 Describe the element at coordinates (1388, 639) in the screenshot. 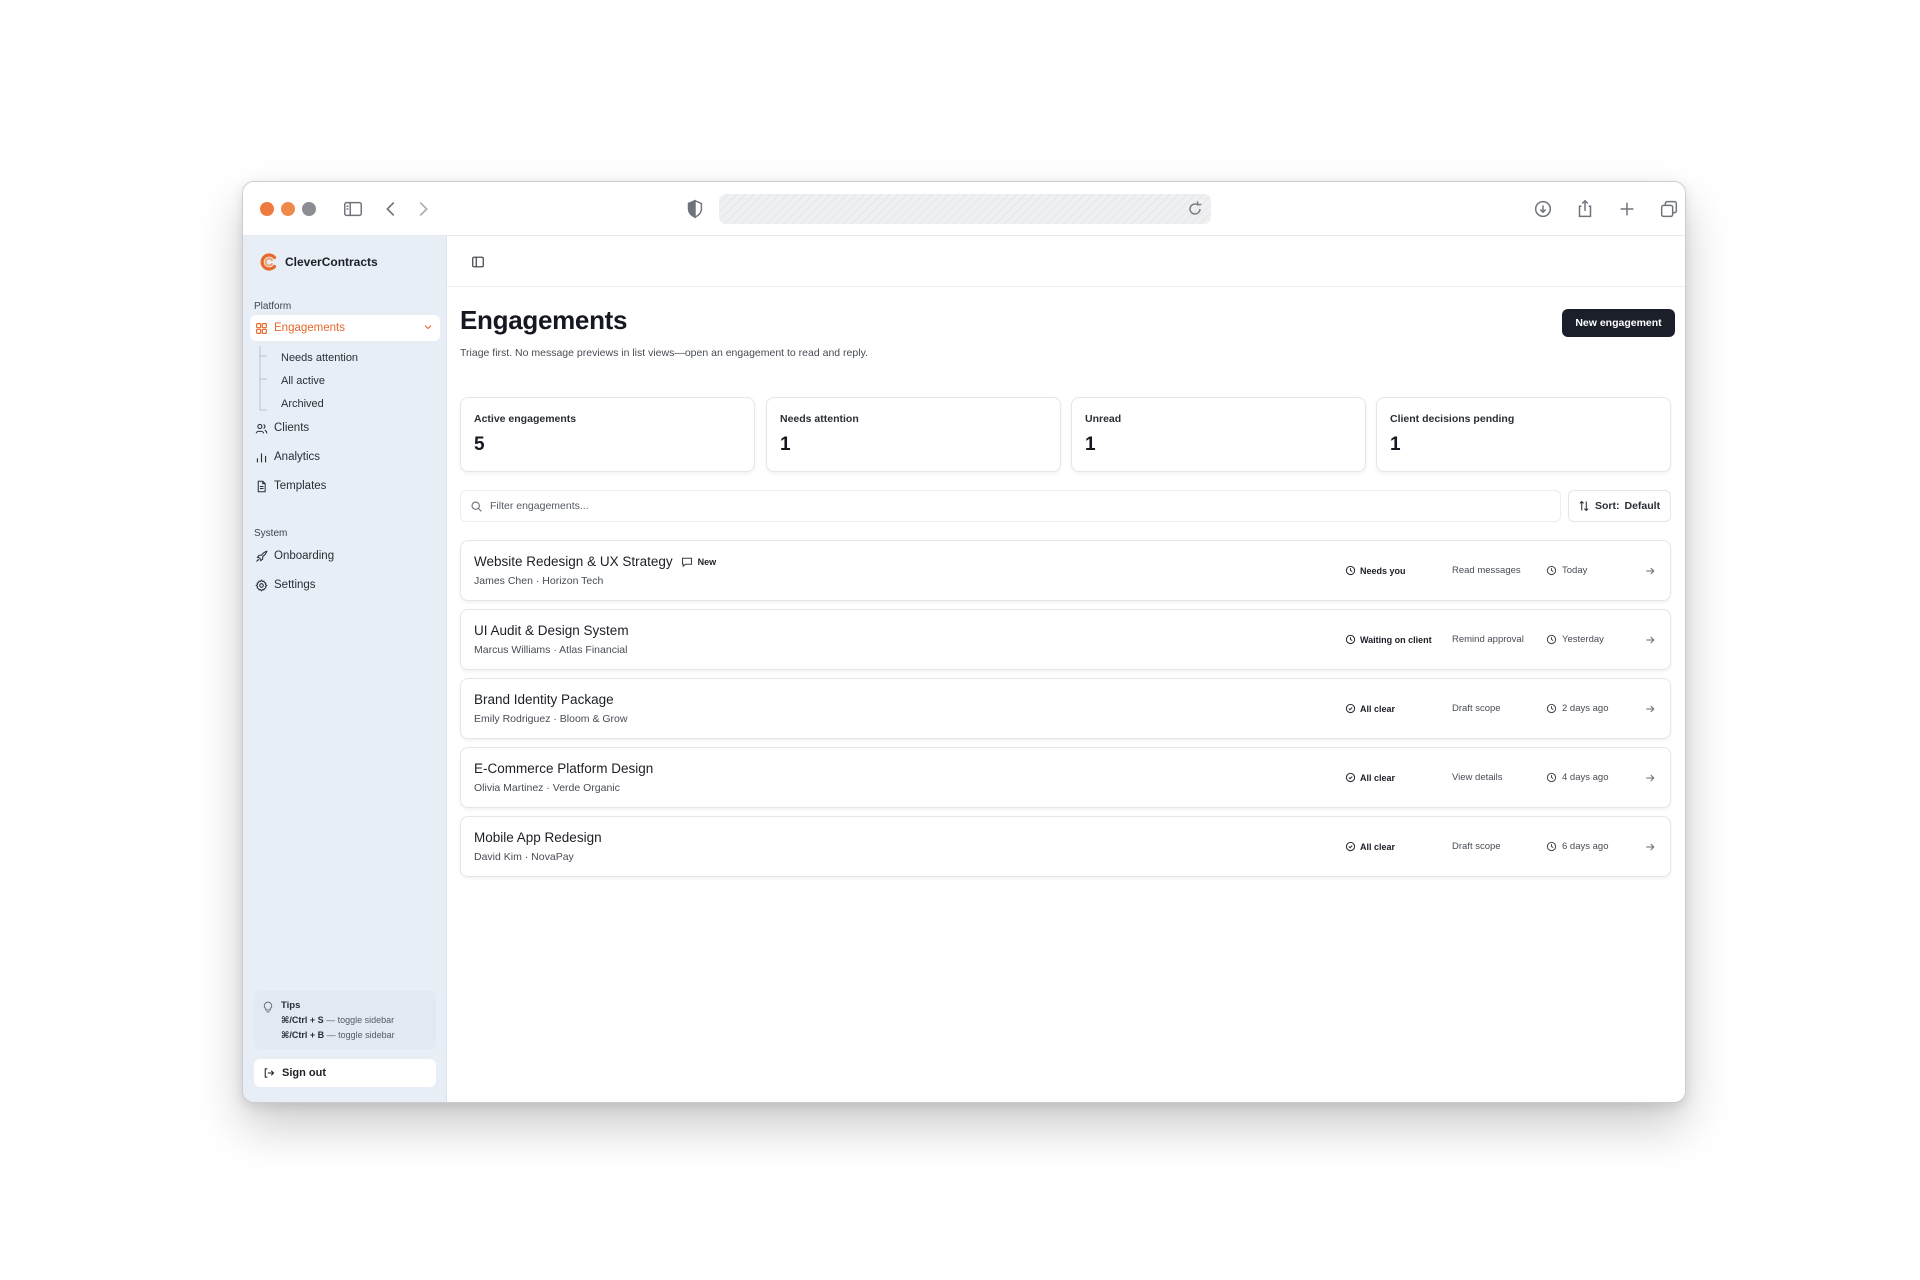

I see `status-badge: Waiting on client` at that location.